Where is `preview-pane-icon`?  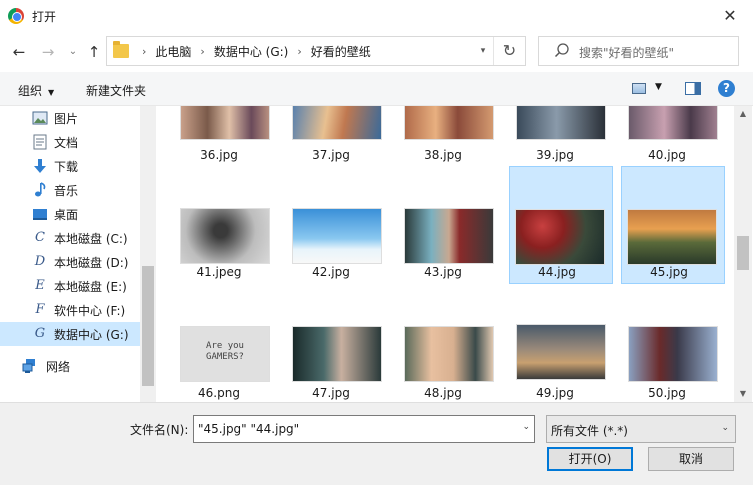 preview-pane-icon is located at coordinates (693, 88).